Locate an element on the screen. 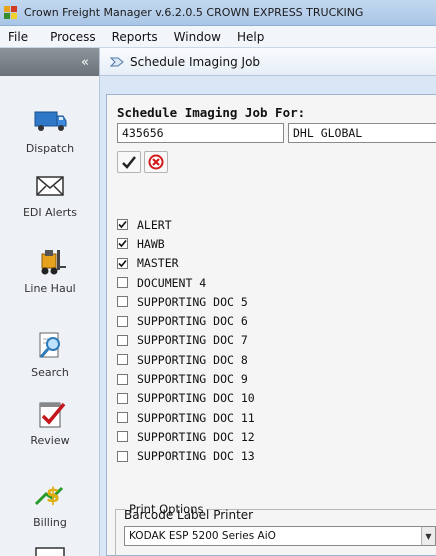 This screenshot has width=436, height=556. document-row: MASTER is located at coordinates (272, 263).